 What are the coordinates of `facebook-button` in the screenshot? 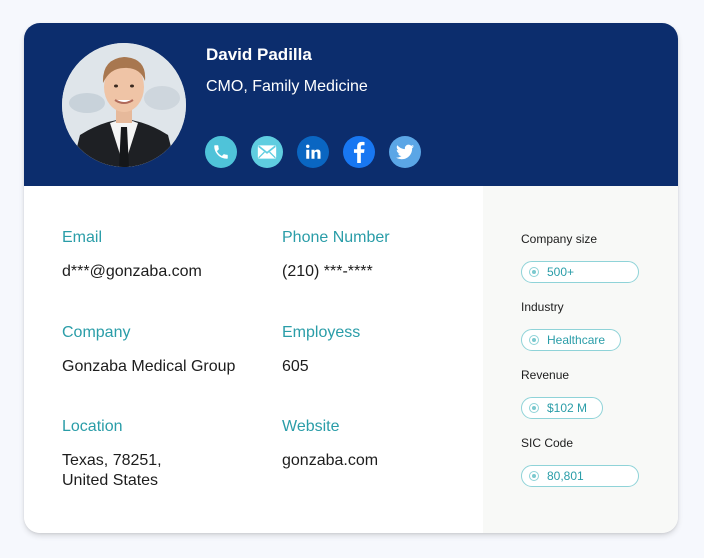 It's located at (359, 152).